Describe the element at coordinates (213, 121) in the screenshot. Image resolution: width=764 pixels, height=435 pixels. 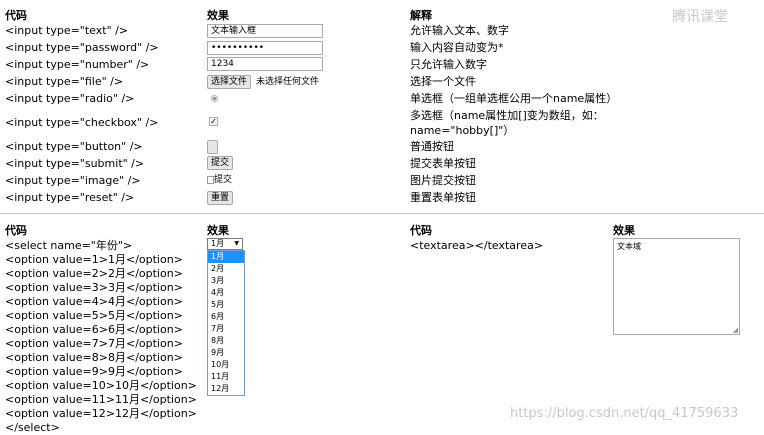
I see `checkbox: ✓` at that location.